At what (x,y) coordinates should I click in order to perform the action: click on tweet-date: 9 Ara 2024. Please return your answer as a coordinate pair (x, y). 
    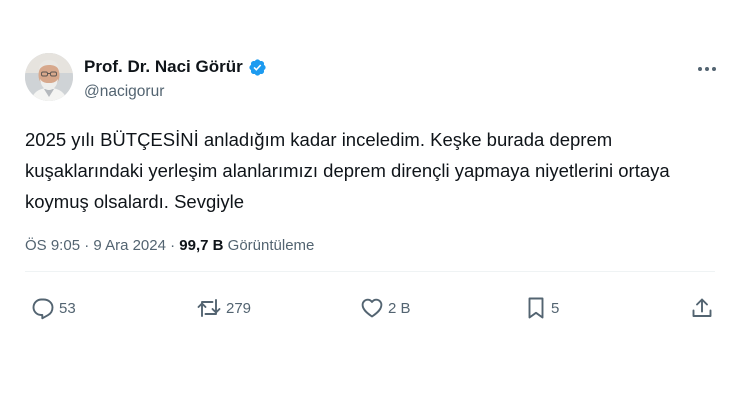
    Looking at the image, I should click on (129, 245).